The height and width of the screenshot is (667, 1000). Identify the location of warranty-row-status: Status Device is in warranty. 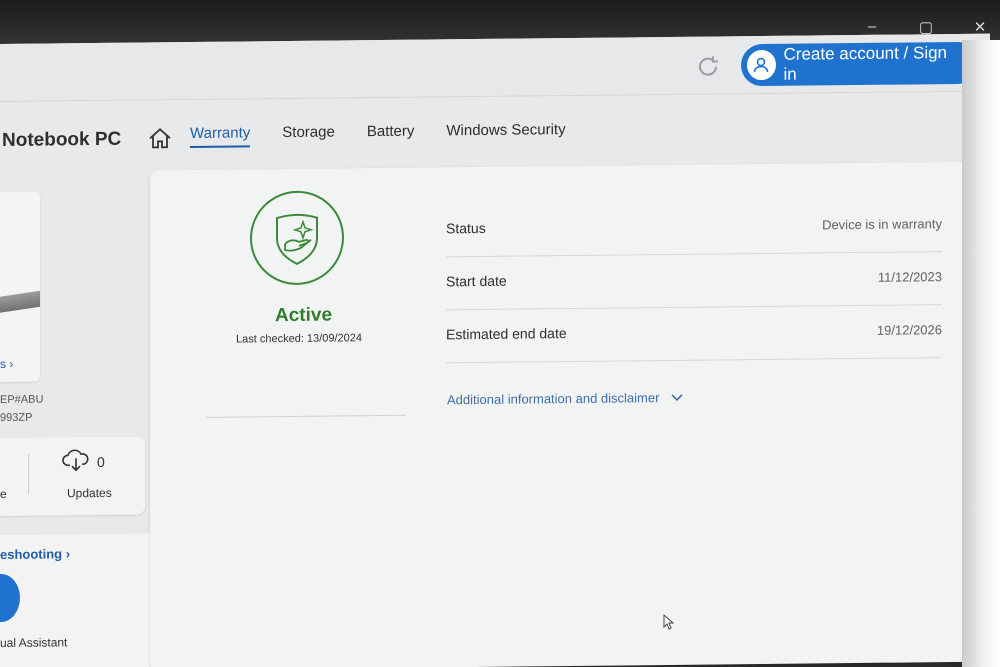
(694, 228).